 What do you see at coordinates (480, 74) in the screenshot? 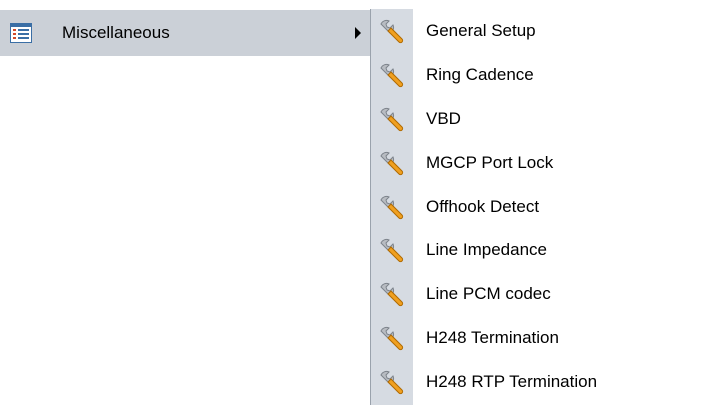
I see `submenu-item-label: Ring Cadence` at bounding box center [480, 74].